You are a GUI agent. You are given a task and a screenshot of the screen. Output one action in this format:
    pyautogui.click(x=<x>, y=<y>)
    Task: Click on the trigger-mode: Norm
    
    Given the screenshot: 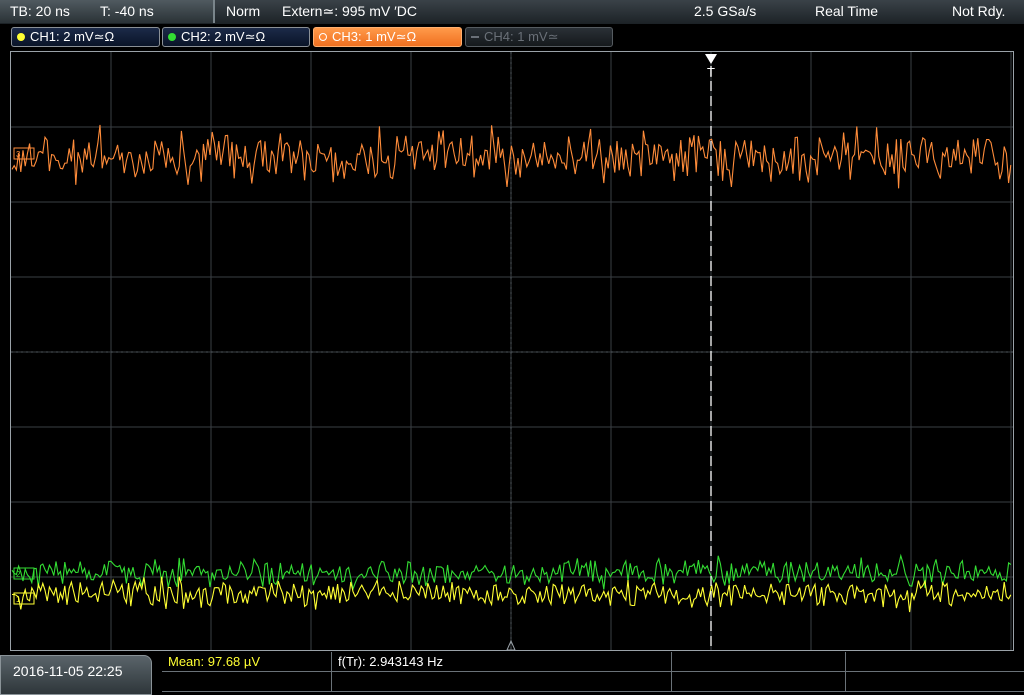 What is the action you would take?
    pyautogui.click(x=243, y=11)
    